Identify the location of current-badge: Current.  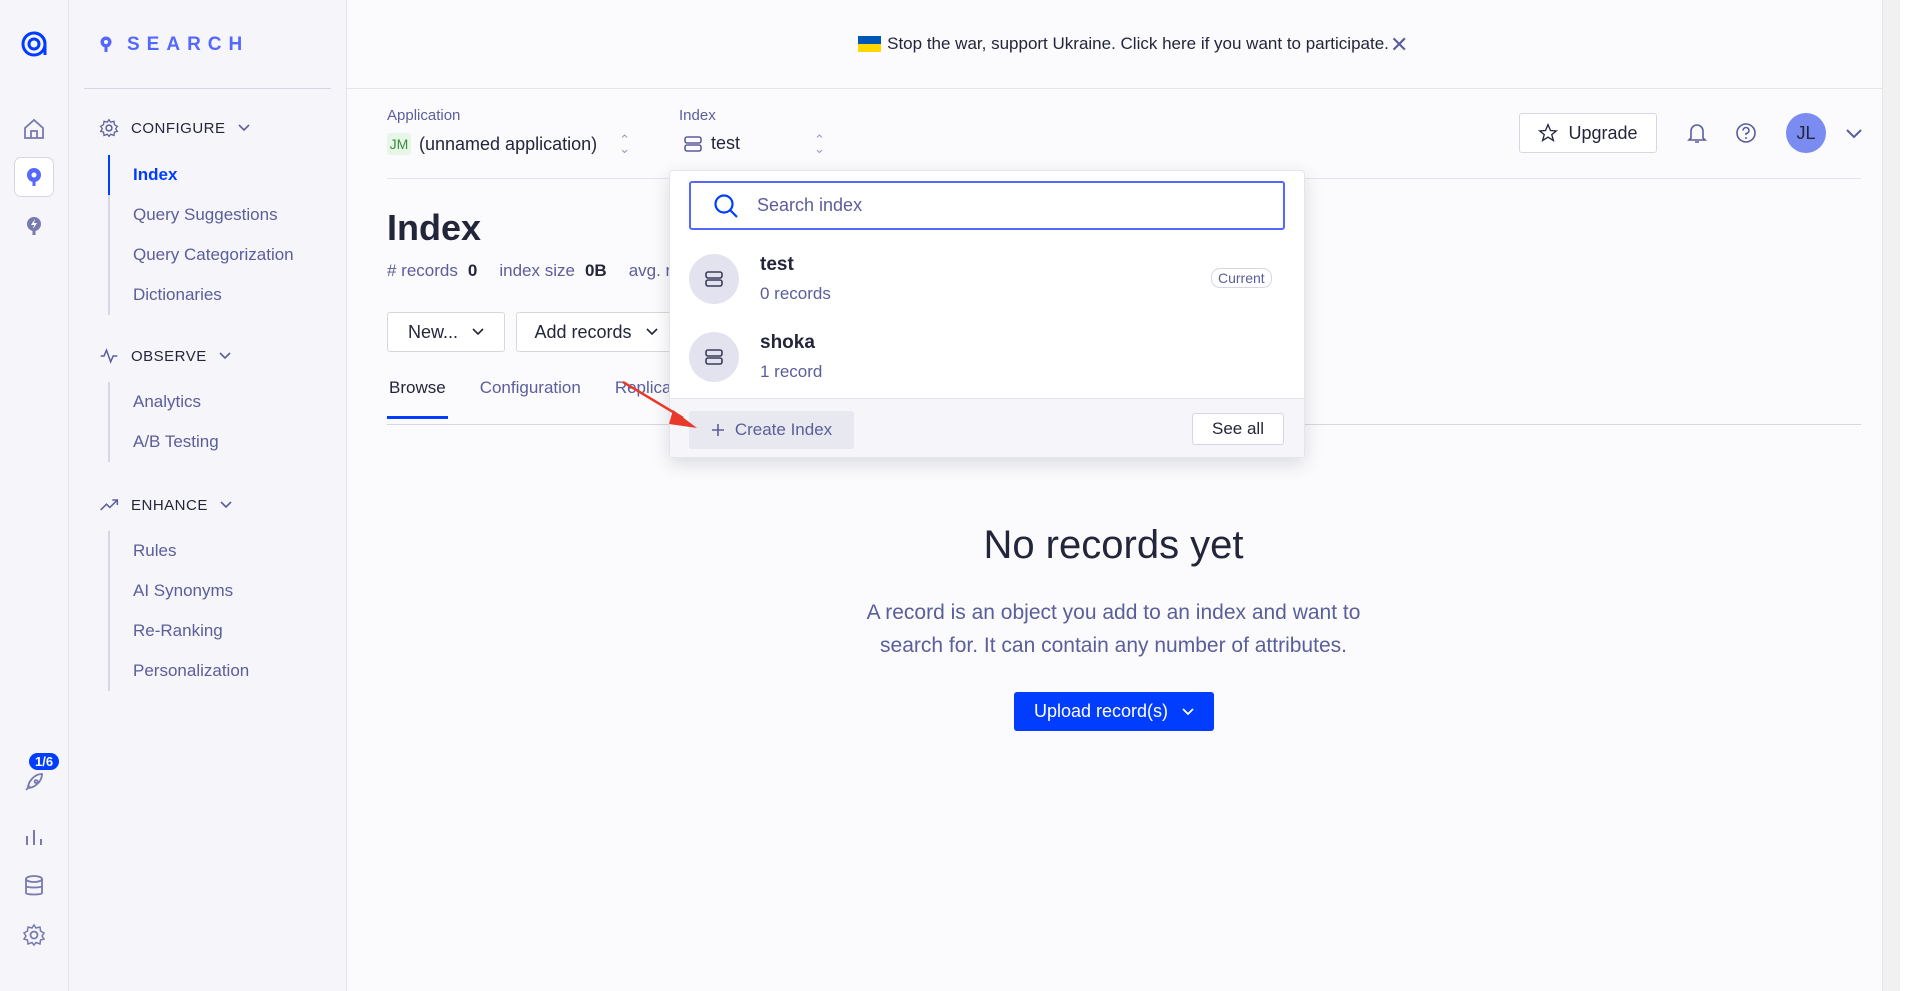
(1241, 278).